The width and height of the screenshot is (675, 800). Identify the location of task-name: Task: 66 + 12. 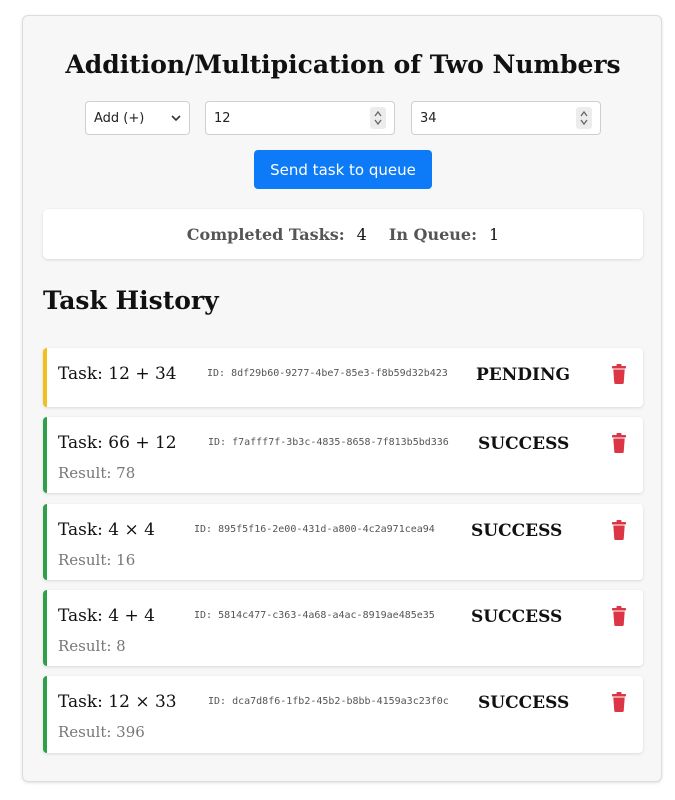
(117, 443).